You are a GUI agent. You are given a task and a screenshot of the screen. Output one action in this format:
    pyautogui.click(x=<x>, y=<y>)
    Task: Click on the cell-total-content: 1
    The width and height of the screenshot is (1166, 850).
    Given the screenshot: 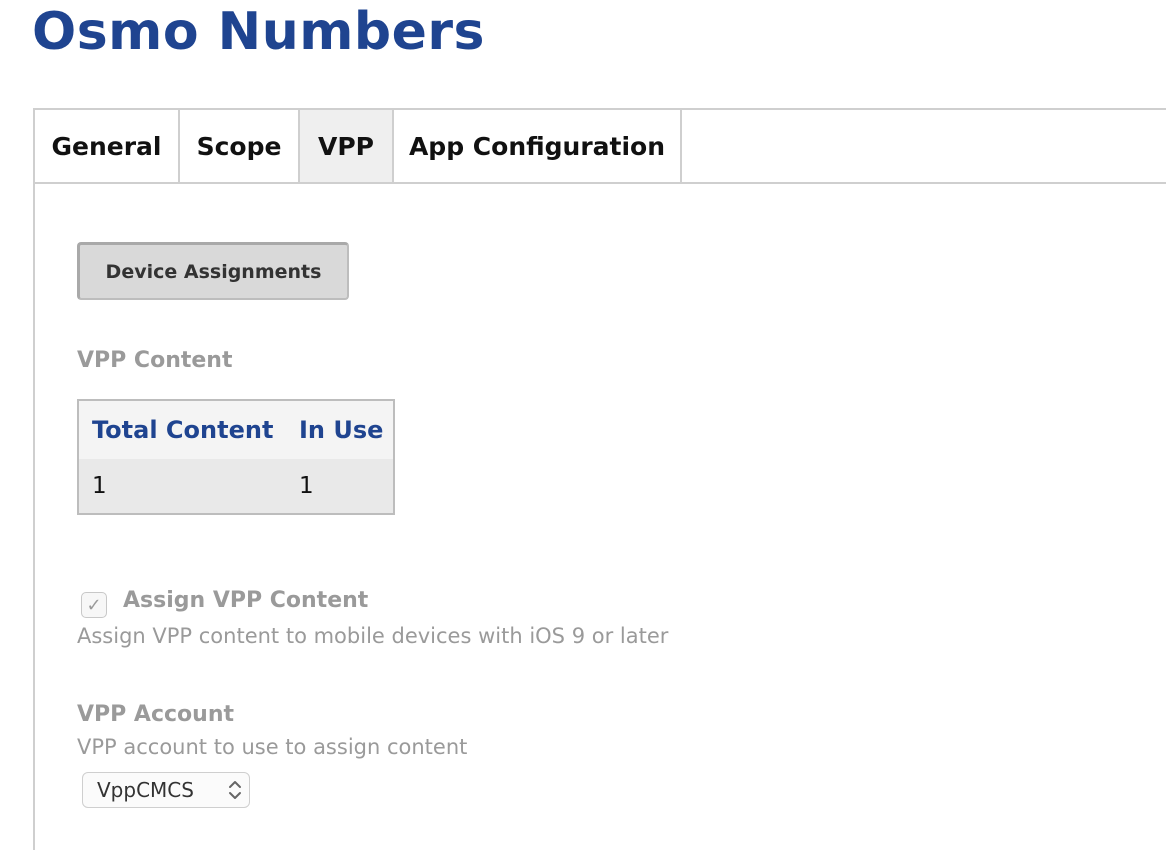 What is the action you would take?
    pyautogui.click(x=99, y=486)
    